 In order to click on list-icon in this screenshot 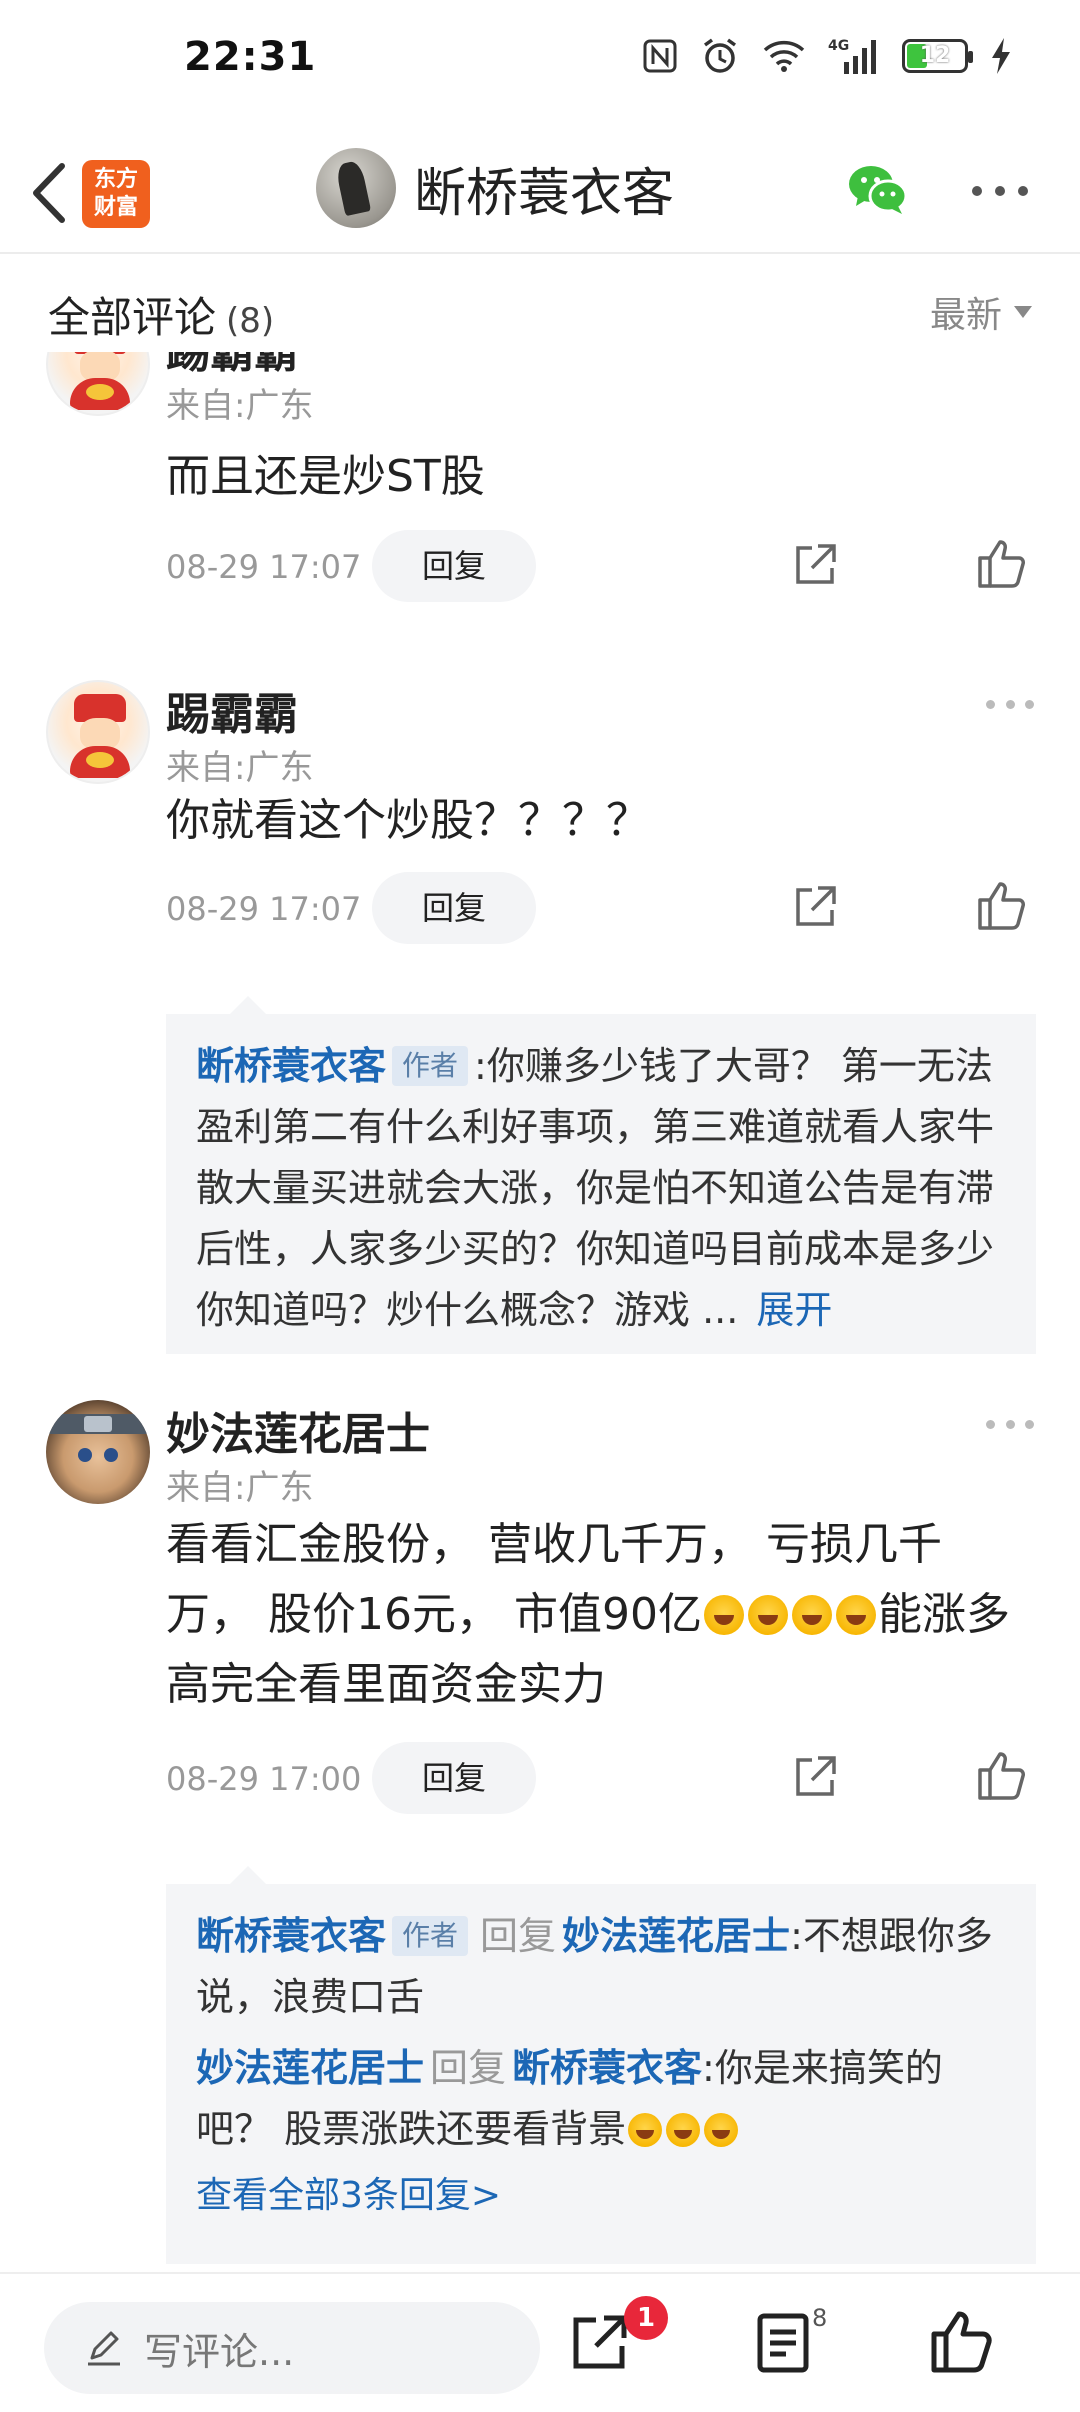, I will do `click(783, 2343)`.